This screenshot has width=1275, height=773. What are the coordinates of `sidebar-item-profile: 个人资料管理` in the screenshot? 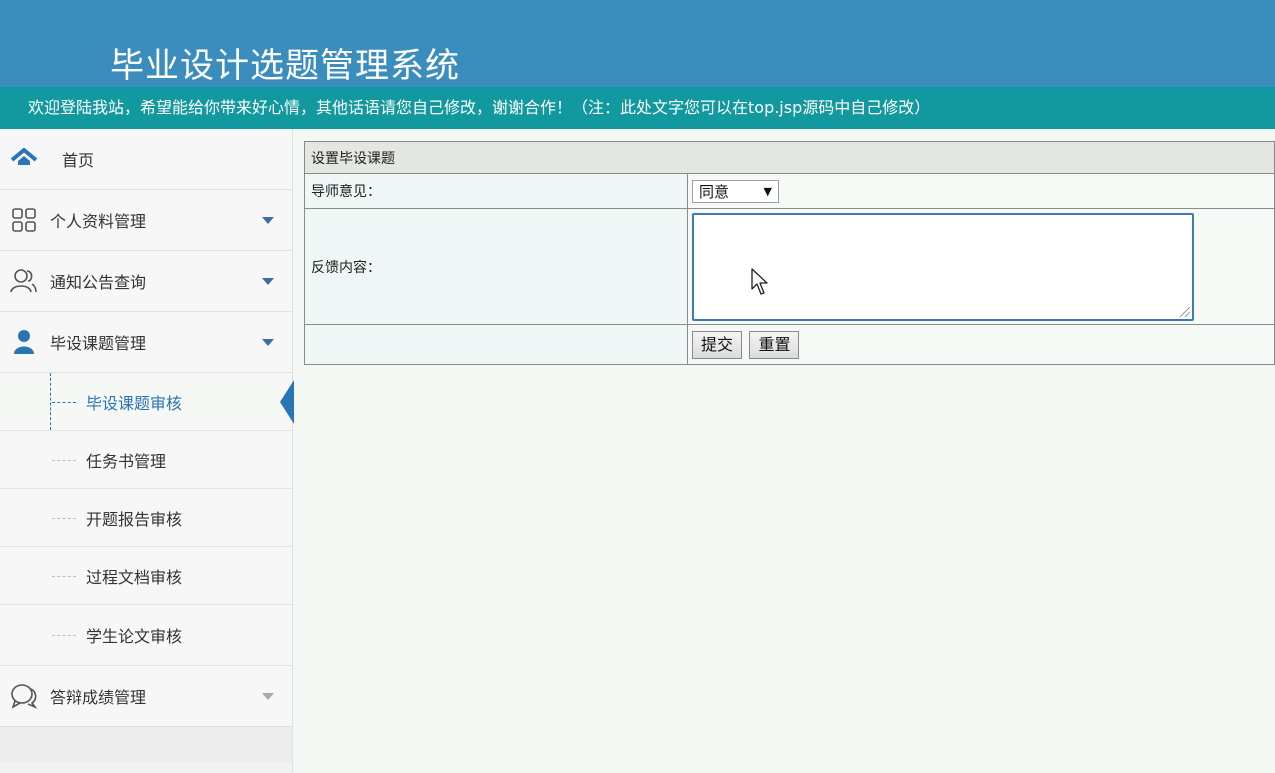 It's located at (146, 220).